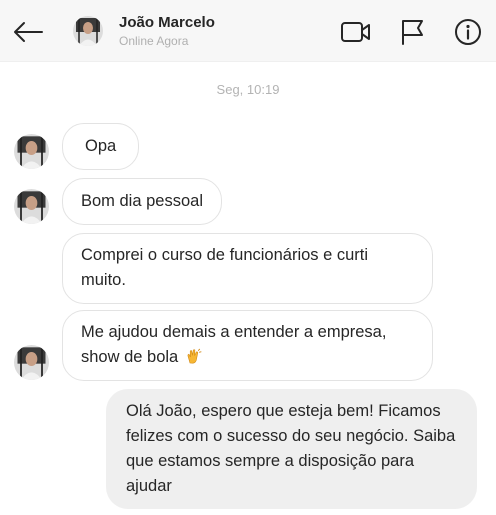 Image resolution: width=496 pixels, height=515 pixels. I want to click on info-button, so click(468, 32).